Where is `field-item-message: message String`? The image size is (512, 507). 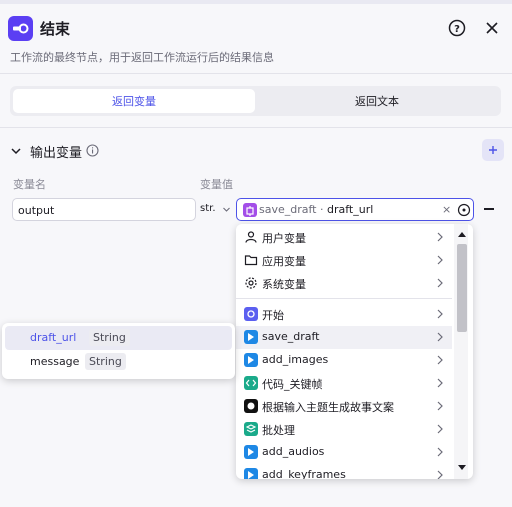 field-item-message: message String is located at coordinates (118, 362).